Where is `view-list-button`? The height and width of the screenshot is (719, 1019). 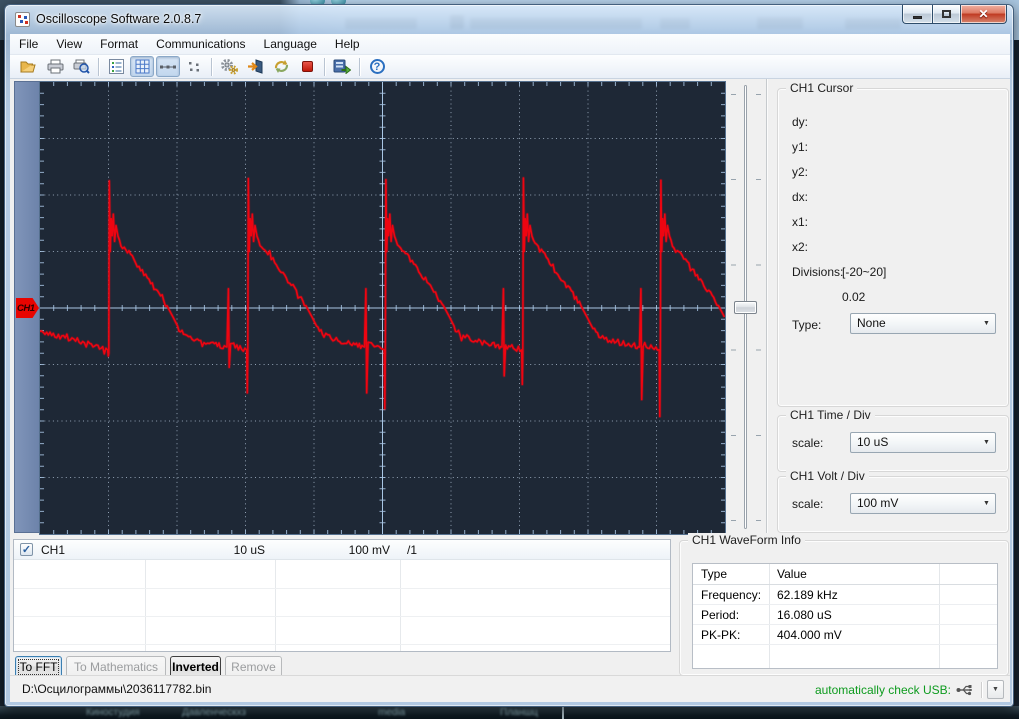
view-list-button is located at coordinates (116, 66).